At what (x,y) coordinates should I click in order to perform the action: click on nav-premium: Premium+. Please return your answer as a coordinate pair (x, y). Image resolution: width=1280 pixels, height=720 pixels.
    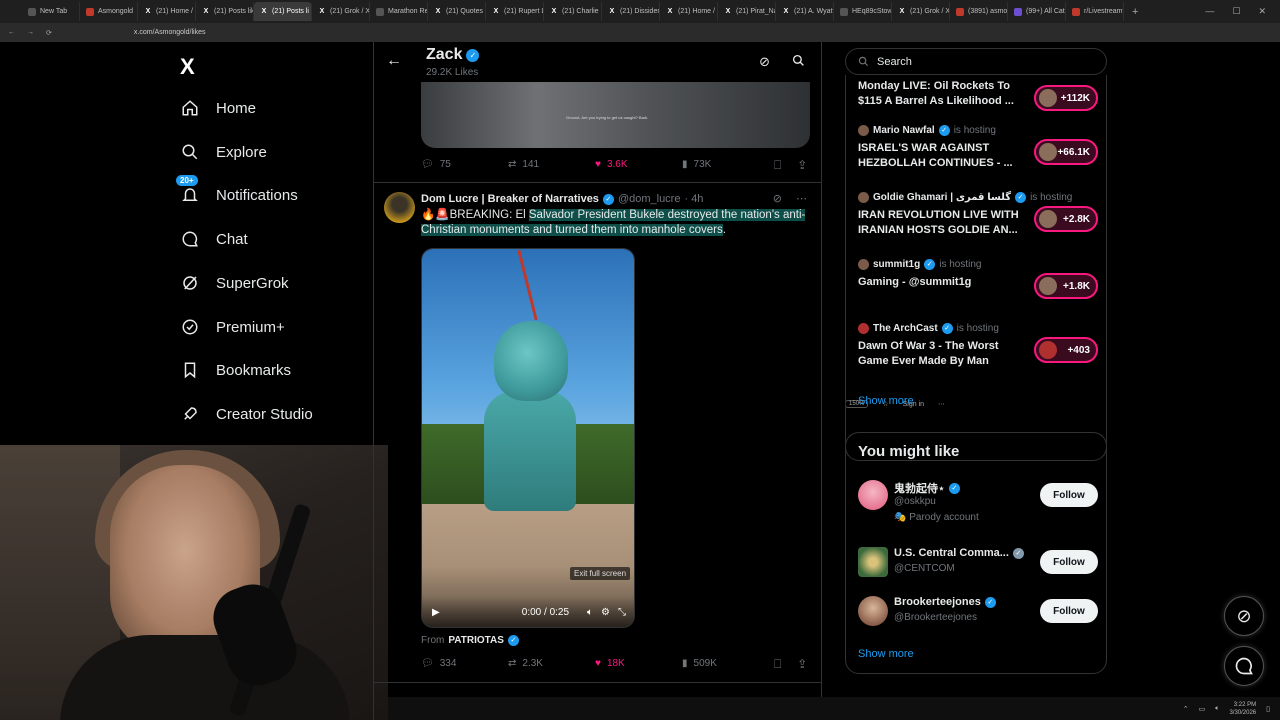
    Looking at the image, I should click on (232, 327).